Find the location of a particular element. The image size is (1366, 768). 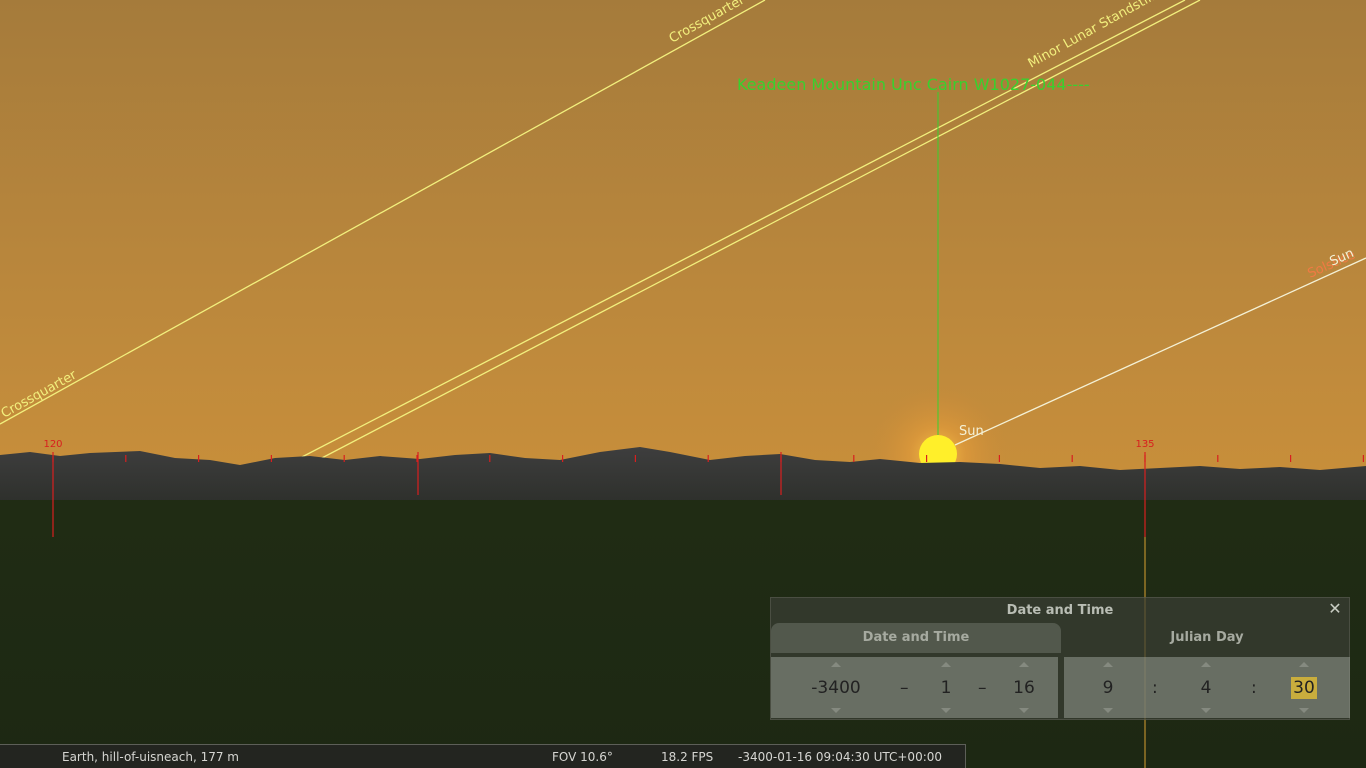

month-value: 1 is located at coordinates (946, 688).